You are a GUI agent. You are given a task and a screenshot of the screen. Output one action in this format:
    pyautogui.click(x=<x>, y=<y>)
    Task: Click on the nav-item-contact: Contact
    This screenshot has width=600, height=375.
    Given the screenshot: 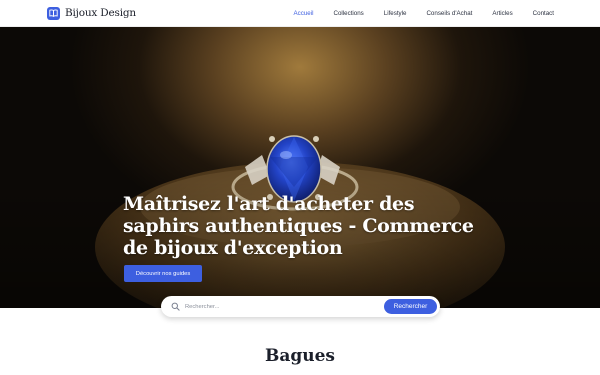 What is the action you would take?
    pyautogui.click(x=543, y=13)
    